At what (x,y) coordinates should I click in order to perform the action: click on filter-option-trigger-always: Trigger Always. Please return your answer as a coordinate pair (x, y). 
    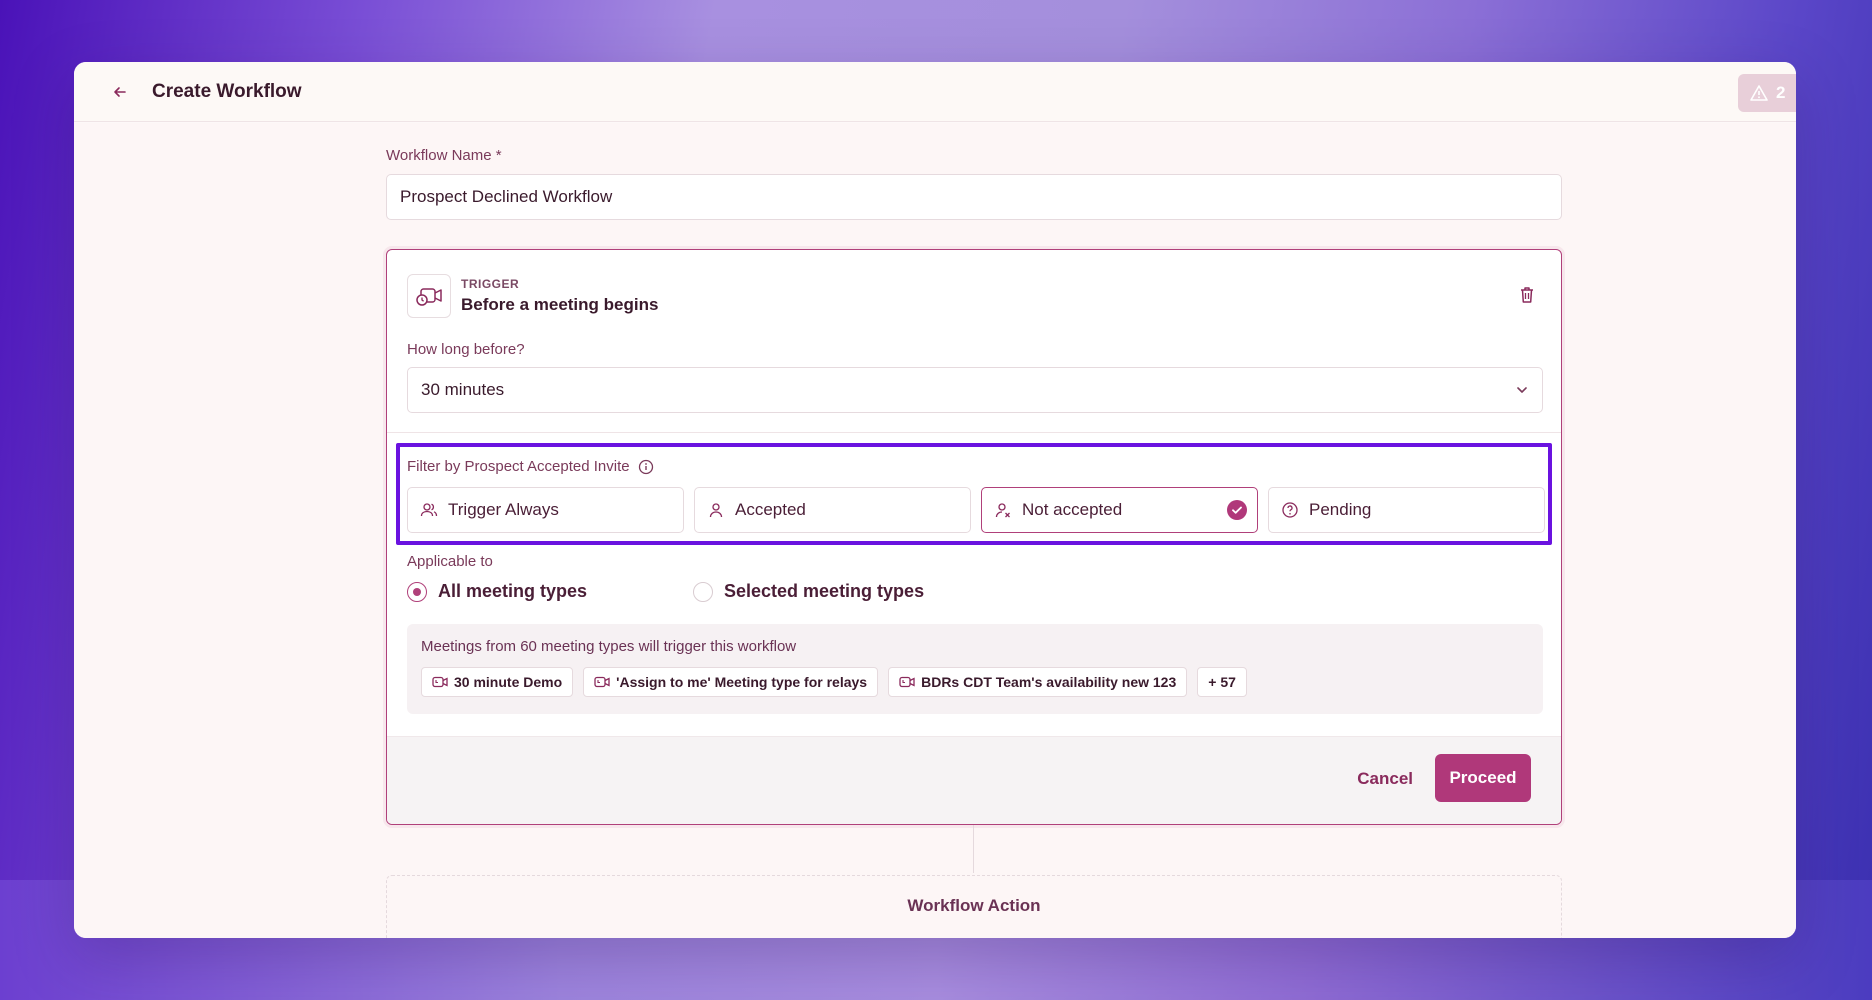
    Looking at the image, I should click on (545, 510).